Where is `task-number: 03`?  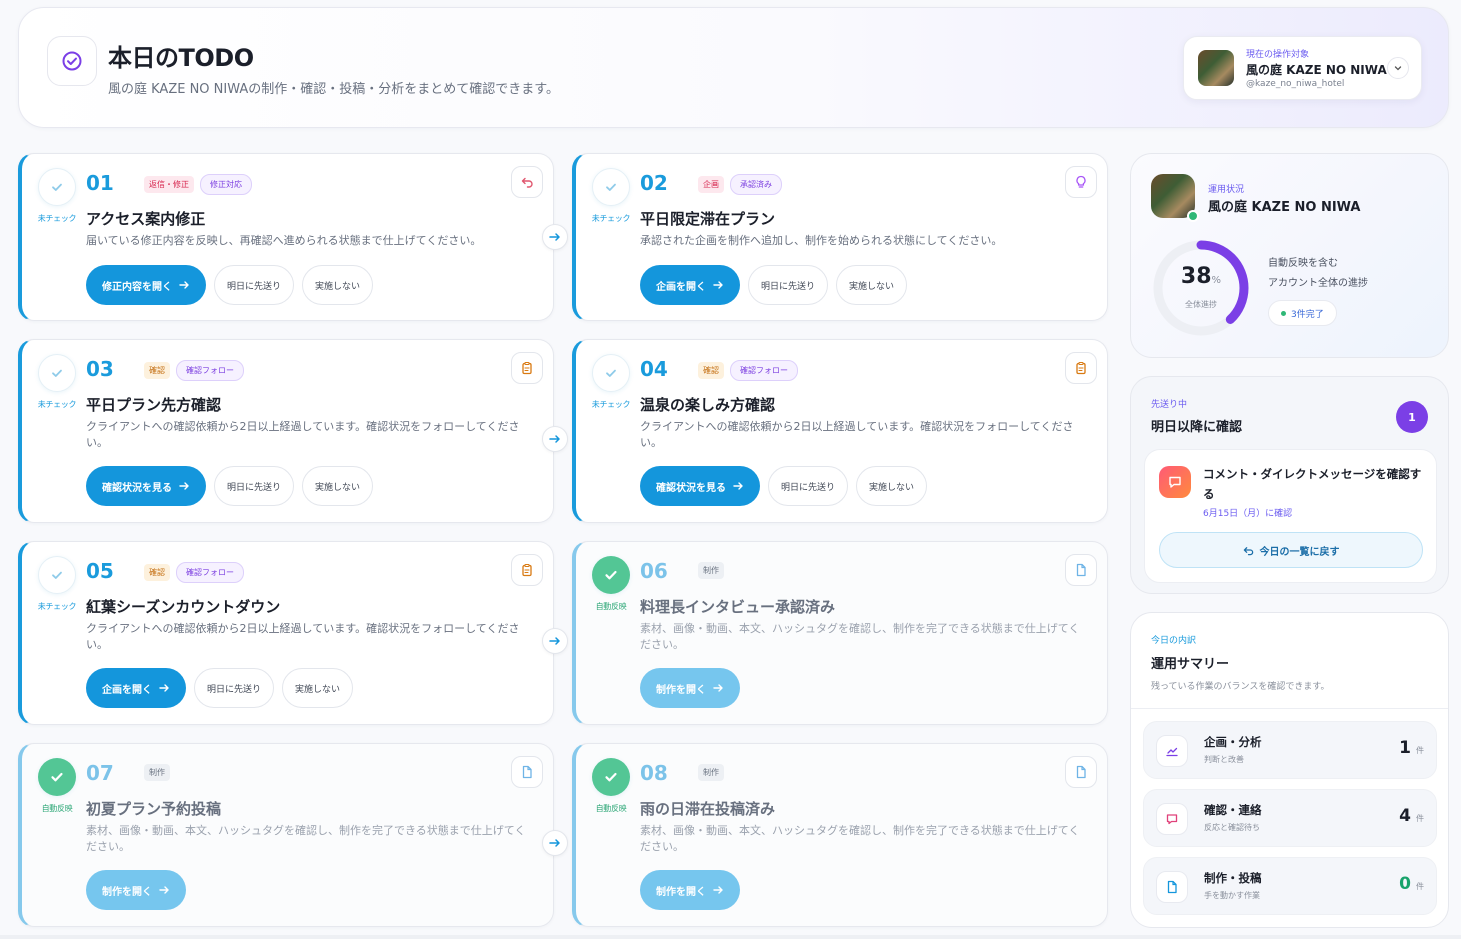
task-number: 03 is located at coordinates (100, 369).